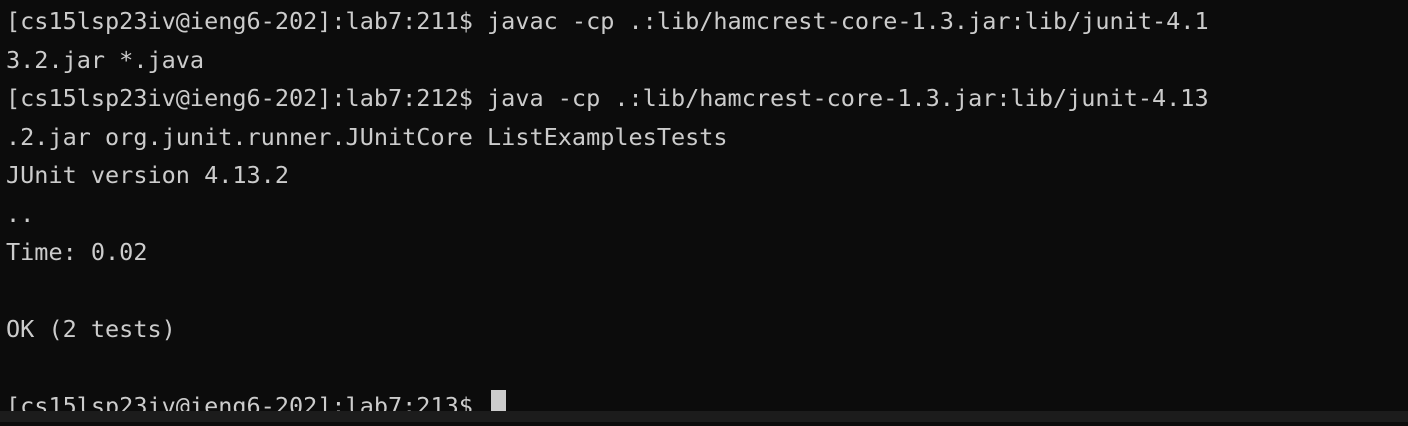 The image size is (1408, 426). Describe the element at coordinates (147, 175) in the screenshot. I see `terminal-line: JUnit version 4.13.2` at that location.